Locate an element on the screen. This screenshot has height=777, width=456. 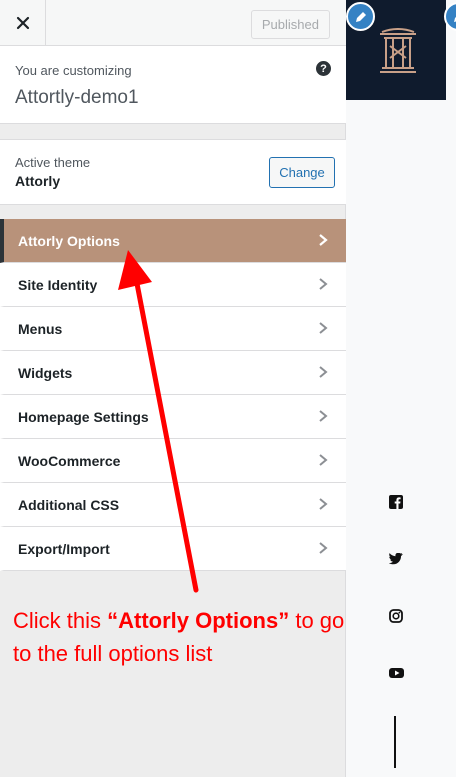
twitter-icon is located at coordinates (396, 559).